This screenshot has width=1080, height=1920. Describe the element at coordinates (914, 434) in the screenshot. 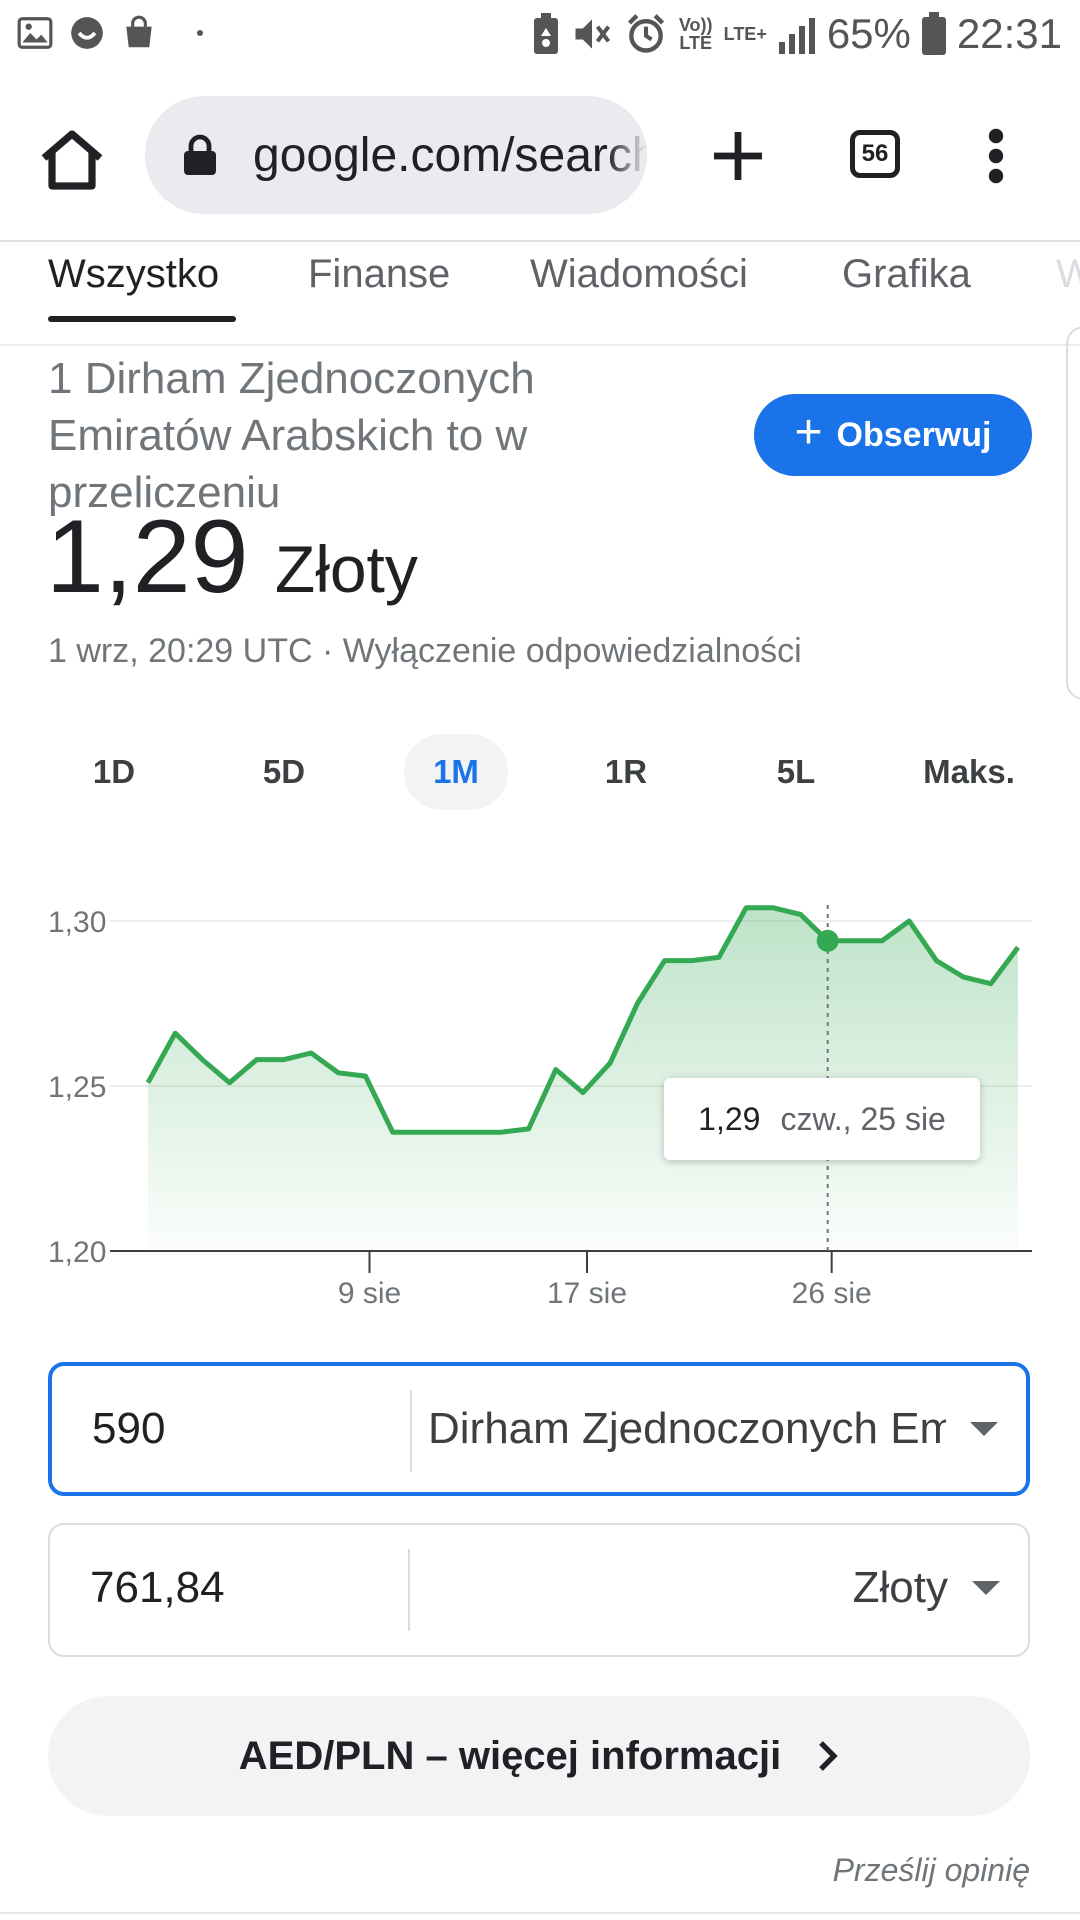

I see `follow-label: Obserwuj` at that location.